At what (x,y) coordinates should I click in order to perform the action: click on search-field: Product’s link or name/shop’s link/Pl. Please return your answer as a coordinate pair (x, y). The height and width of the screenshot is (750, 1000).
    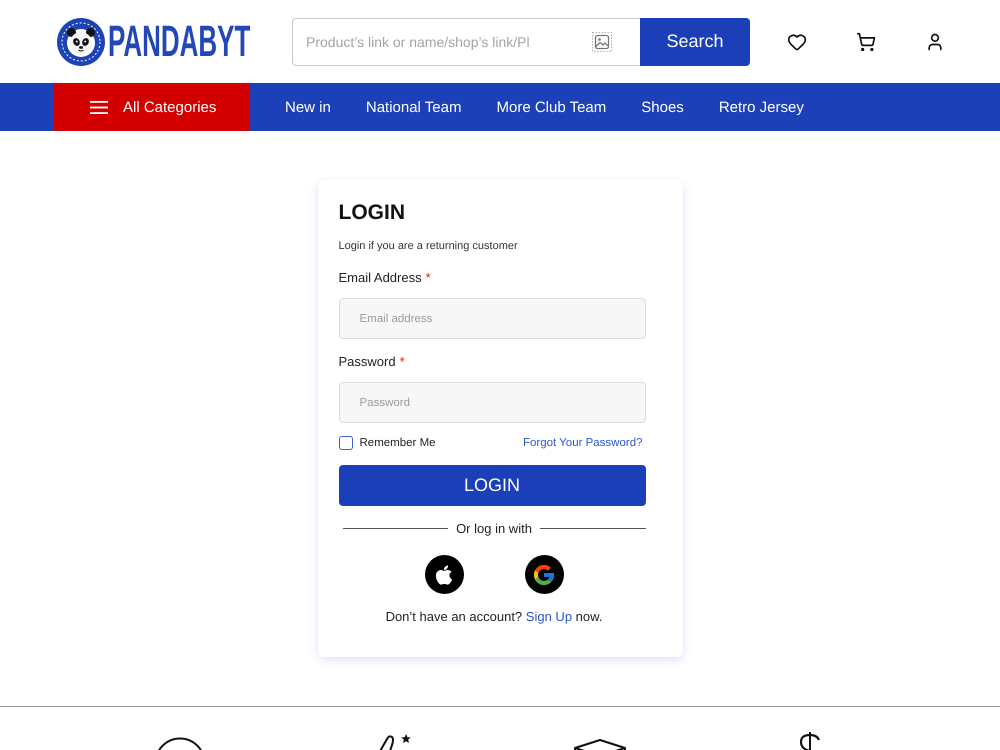
    Looking at the image, I should click on (466, 42).